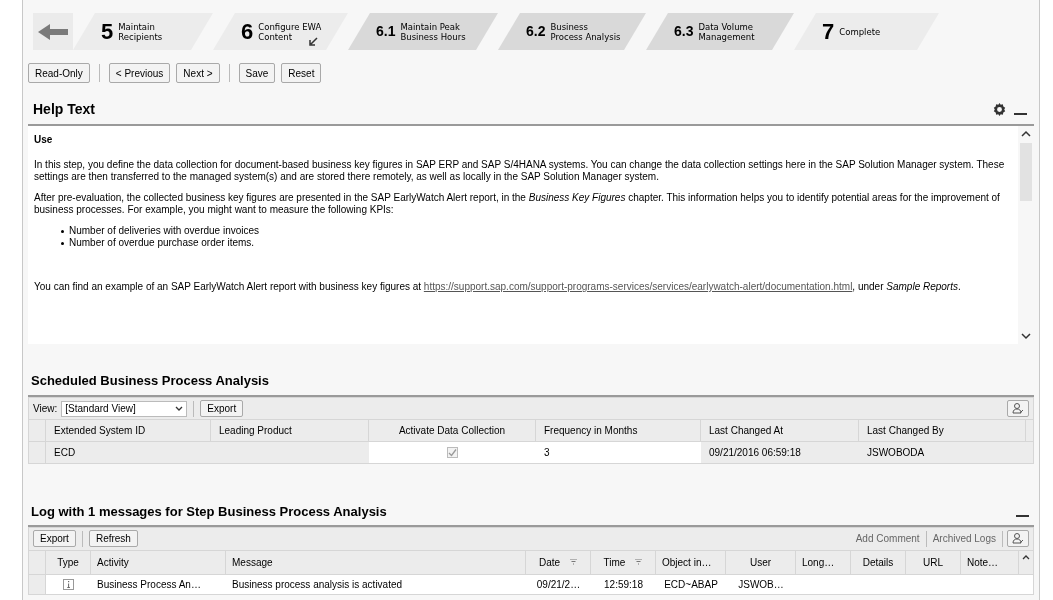 The height and width of the screenshot is (600, 1053). Describe the element at coordinates (896, 453) in the screenshot. I see `table-cell-text: JSWOBODA` at that location.